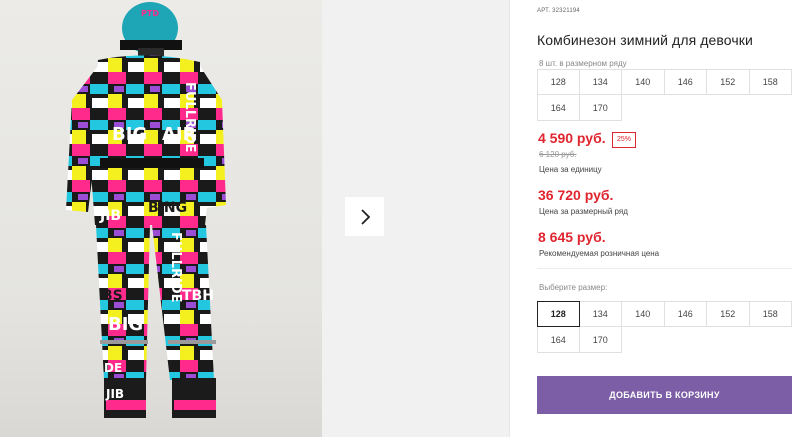 This screenshot has height=437, width=800. What do you see at coordinates (576, 195) in the screenshot?
I see `pack-price: 36 720 руб.` at bounding box center [576, 195].